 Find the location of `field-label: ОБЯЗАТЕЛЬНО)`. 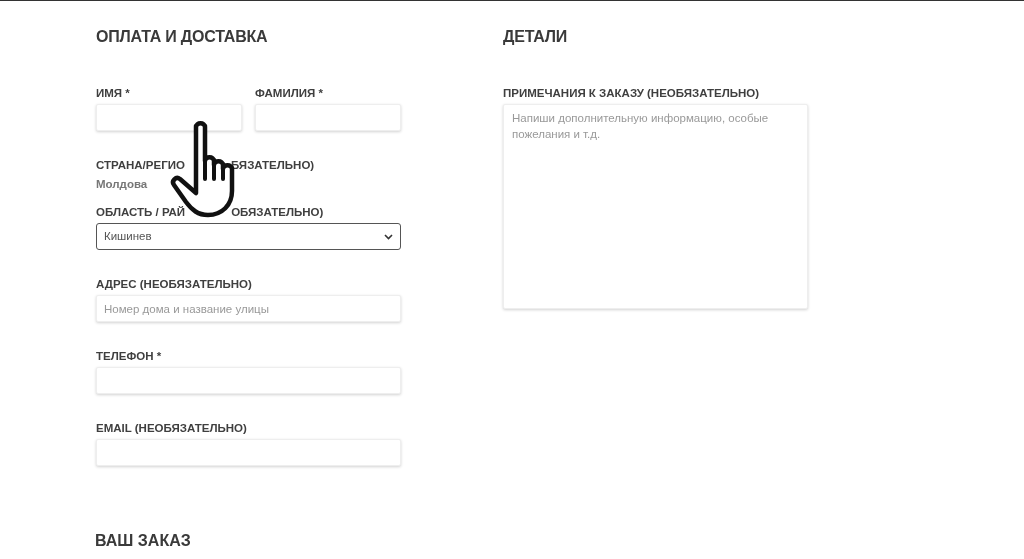

field-label: ОБЯЗАТЕЛЬНО) is located at coordinates (277, 212).